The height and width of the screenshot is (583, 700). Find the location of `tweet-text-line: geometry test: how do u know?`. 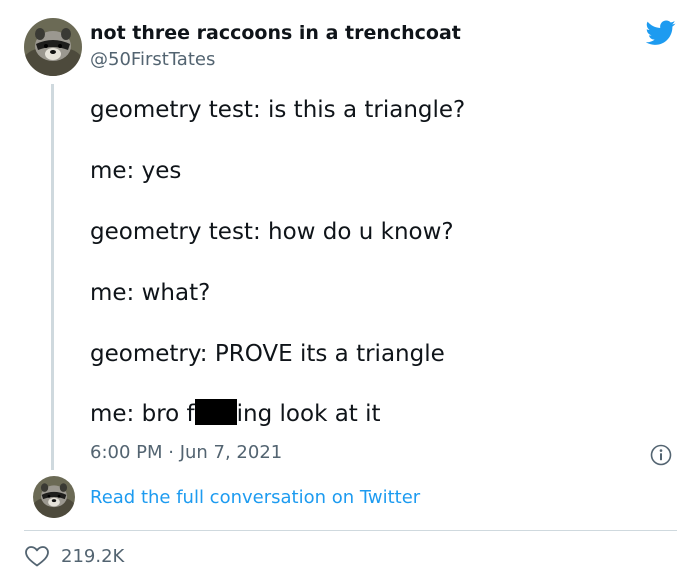

tweet-text-line: geometry test: how do u know? is located at coordinates (272, 232).